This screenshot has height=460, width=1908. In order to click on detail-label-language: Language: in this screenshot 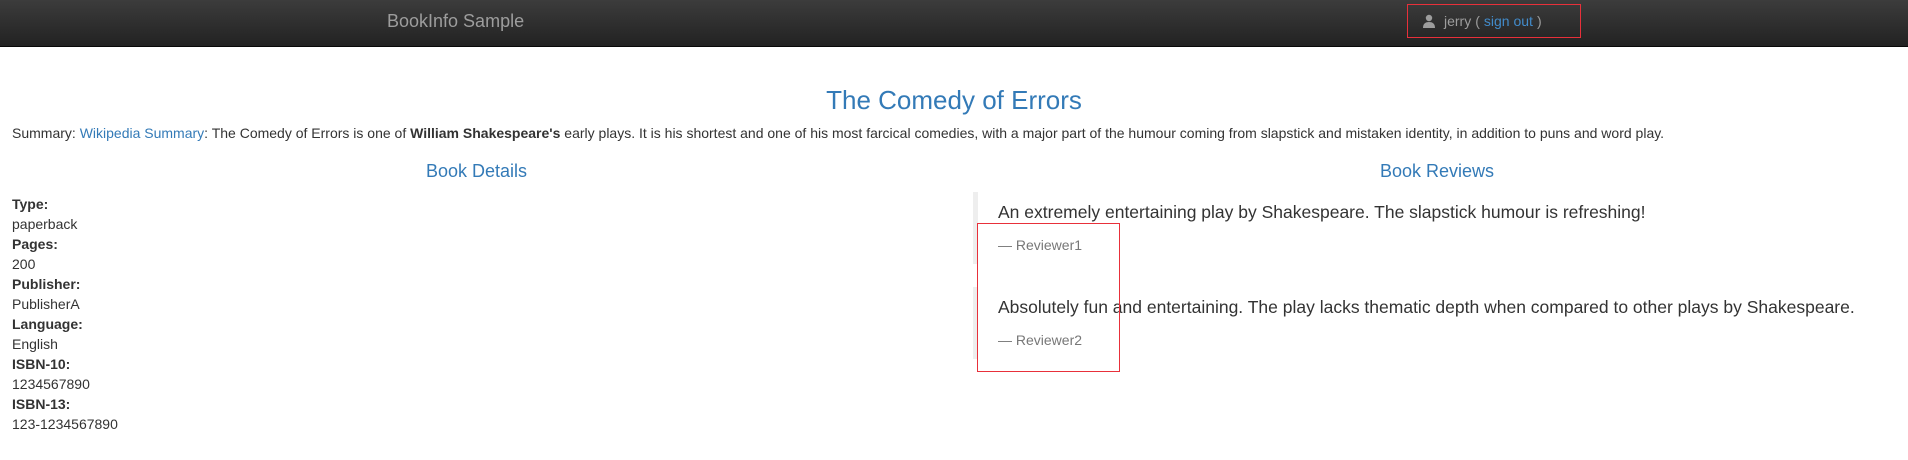, I will do `click(47, 324)`.